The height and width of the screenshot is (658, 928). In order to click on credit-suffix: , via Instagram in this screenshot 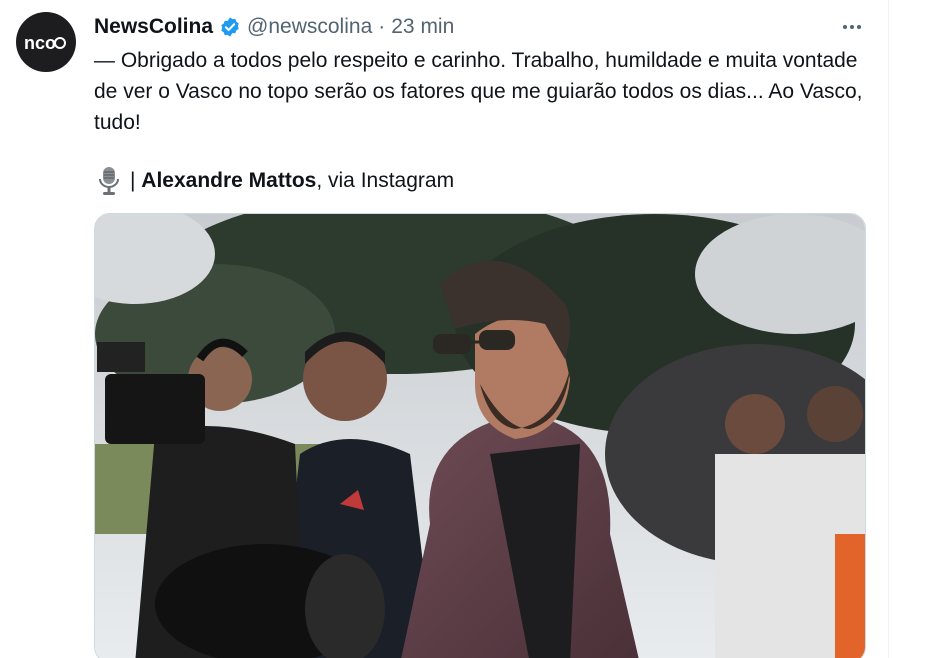, I will do `click(385, 180)`.